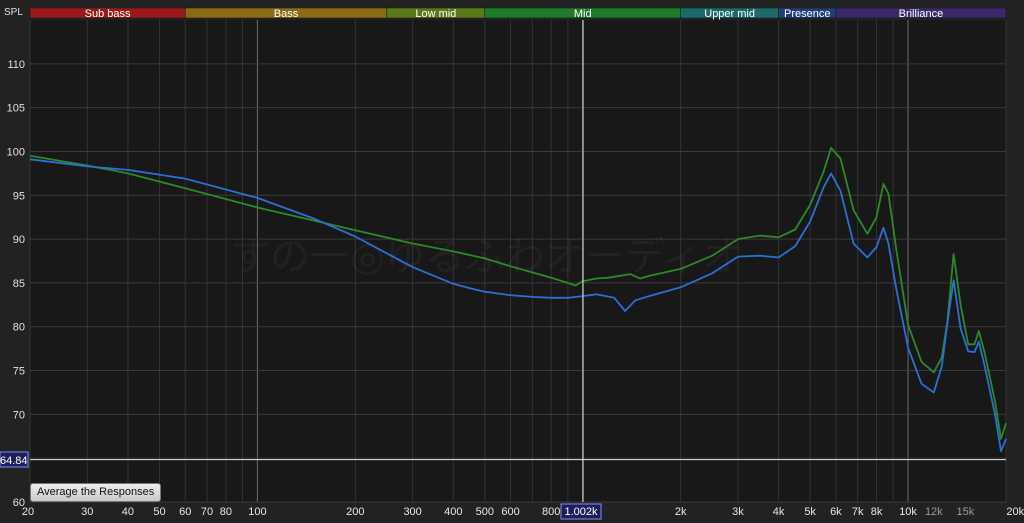 The image size is (1024, 523). I want to click on band-label: Sub bass, so click(108, 14).